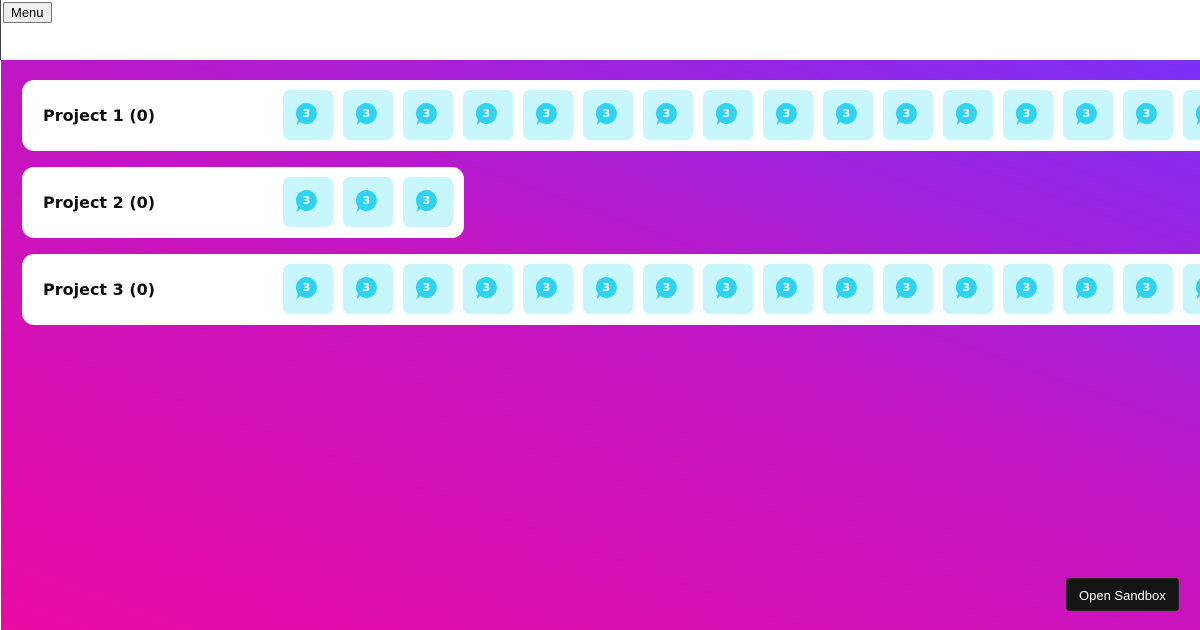 The height and width of the screenshot is (630, 1200). I want to click on project-row-1: Project 1 (0) 3 3 3 3 3 3 3 3 3 3 3 3 3 3 3 3, so click(611, 115).